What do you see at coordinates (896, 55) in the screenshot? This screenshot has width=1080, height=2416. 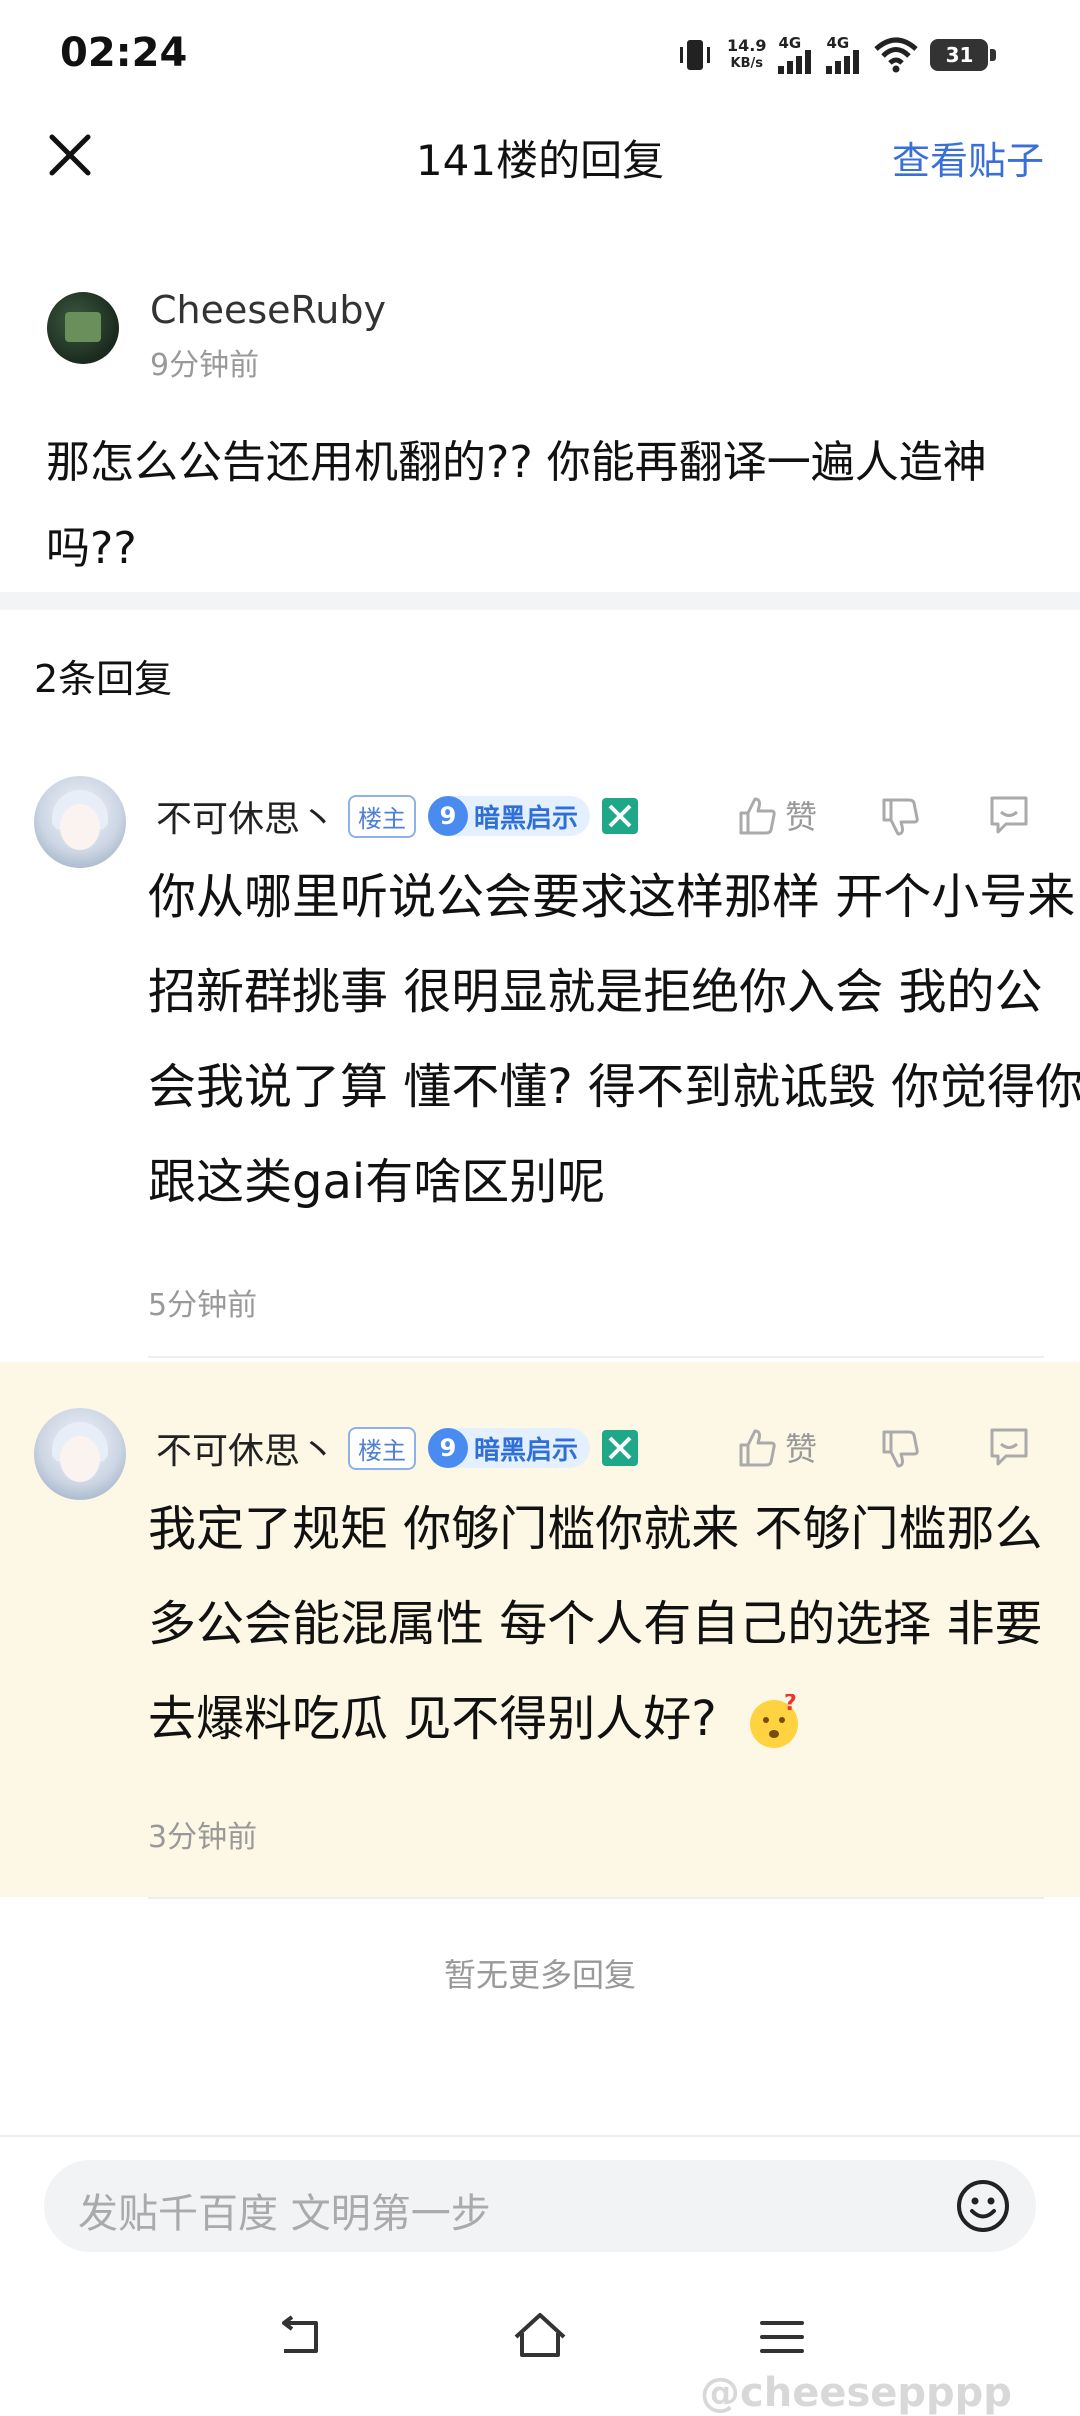 I see `wifi-icon` at bounding box center [896, 55].